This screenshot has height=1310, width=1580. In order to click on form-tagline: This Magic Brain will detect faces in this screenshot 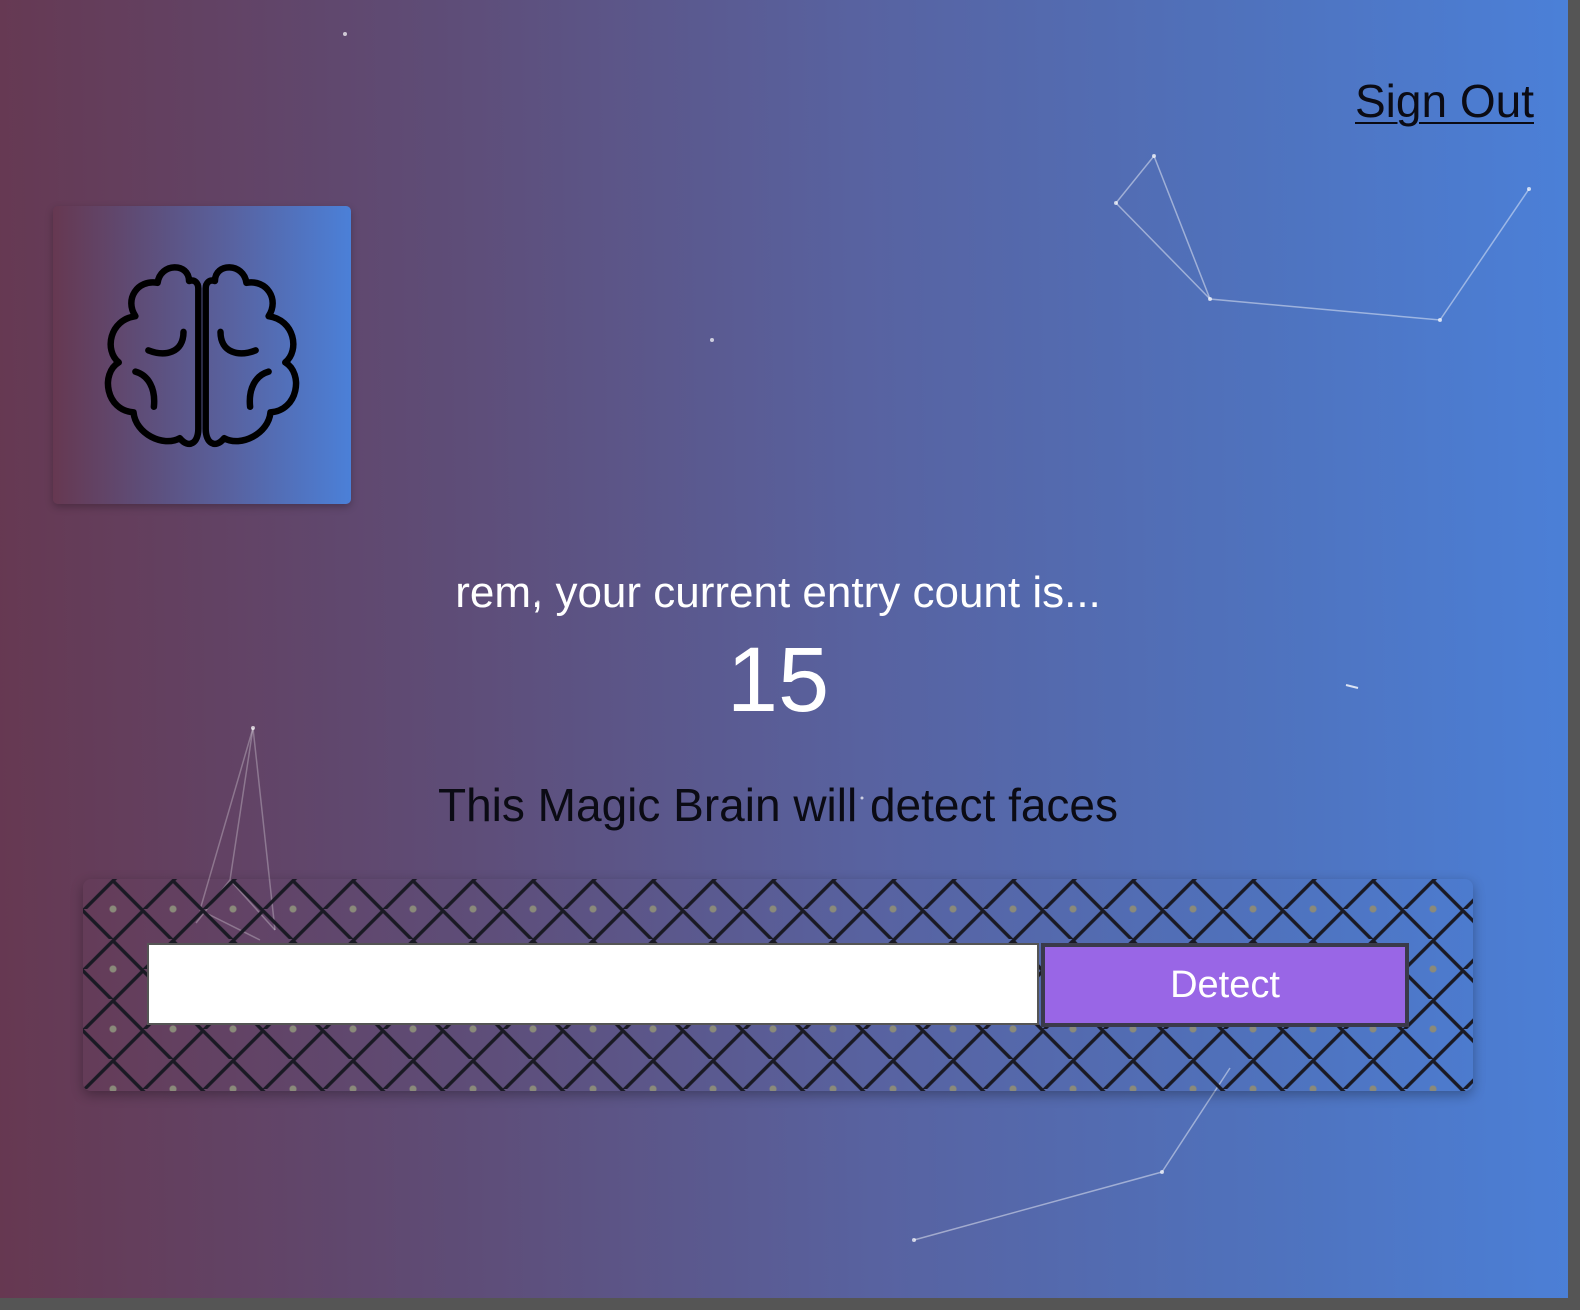, I will do `click(778, 805)`.